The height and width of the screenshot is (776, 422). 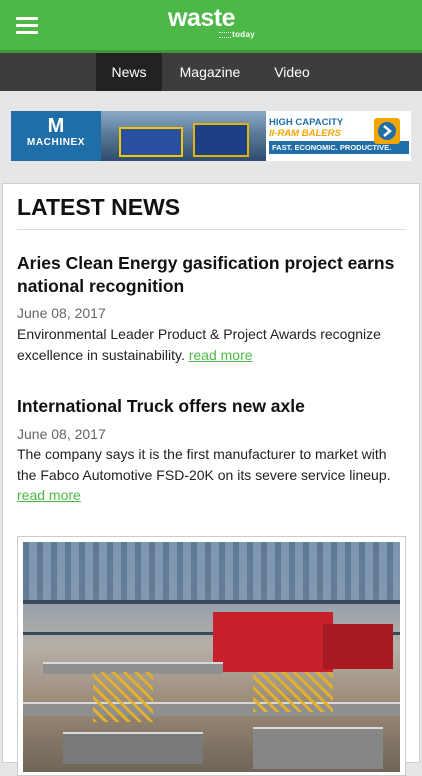 What do you see at coordinates (212, 406) in the screenshot?
I see `article-headline: International Truck offers new axle` at bounding box center [212, 406].